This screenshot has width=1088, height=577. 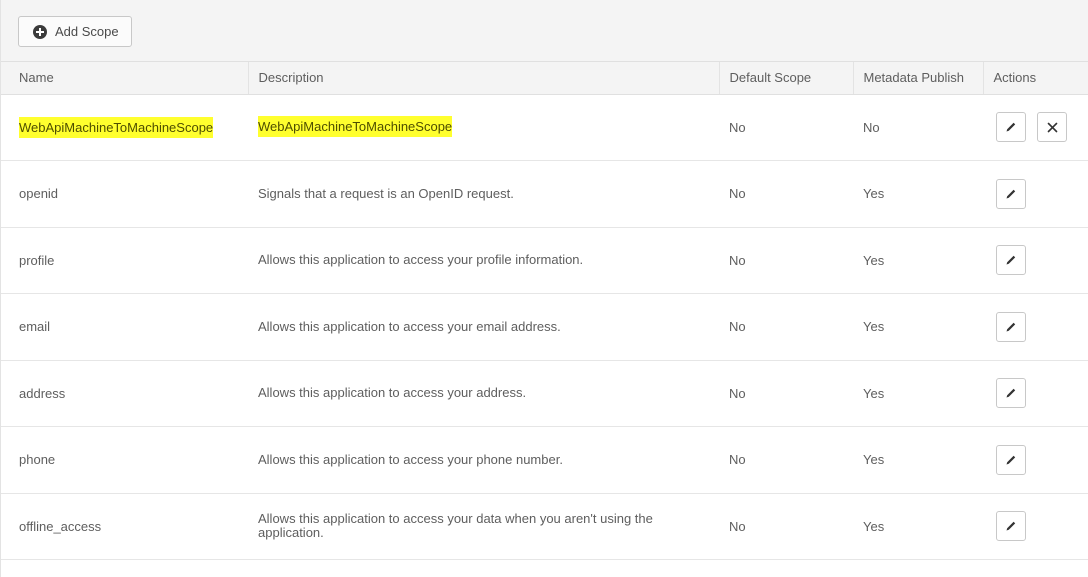 What do you see at coordinates (42, 393) in the screenshot?
I see `scope-name-text: address` at bounding box center [42, 393].